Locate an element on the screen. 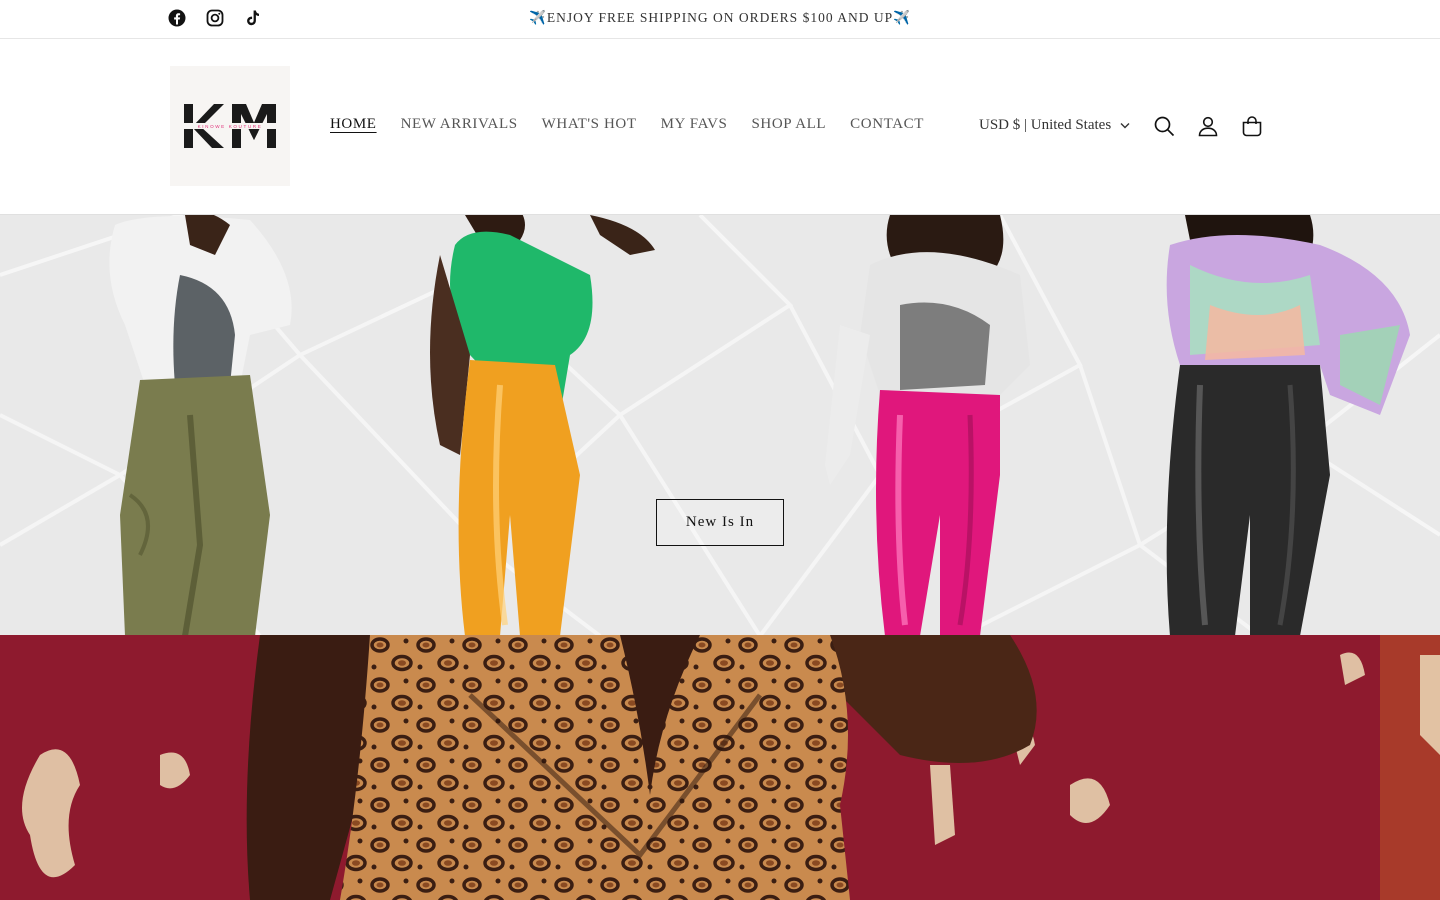 The width and height of the screenshot is (1440, 900). header-icons is located at coordinates (1208, 126).